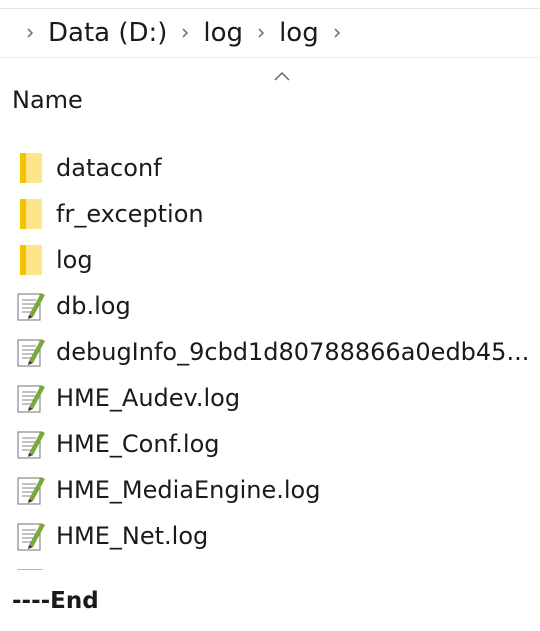 This screenshot has width=540, height=631. What do you see at coordinates (47, 100) in the screenshot?
I see `column-header-name: Name` at bounding box center [47, 100].